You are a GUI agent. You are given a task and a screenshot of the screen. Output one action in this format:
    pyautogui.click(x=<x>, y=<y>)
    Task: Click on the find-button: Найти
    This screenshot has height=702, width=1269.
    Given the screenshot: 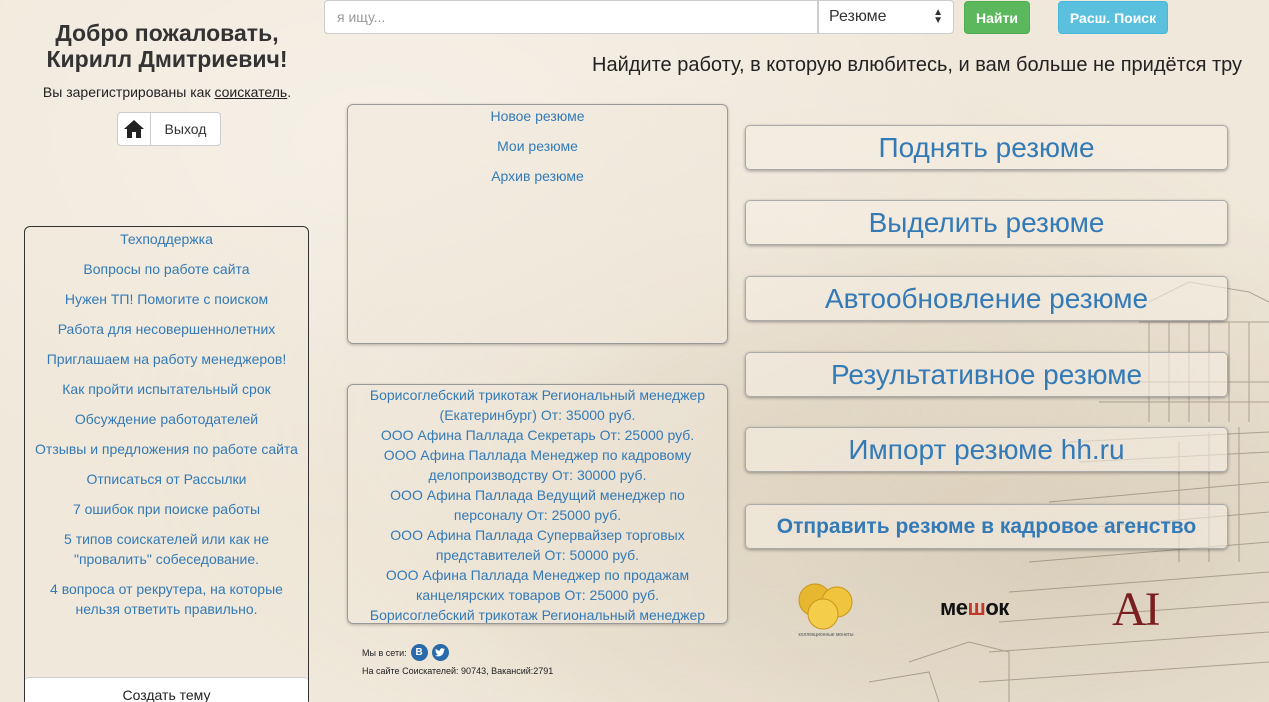 What is the action you would take?
    pyautogui.click(x=997, y=17)
    